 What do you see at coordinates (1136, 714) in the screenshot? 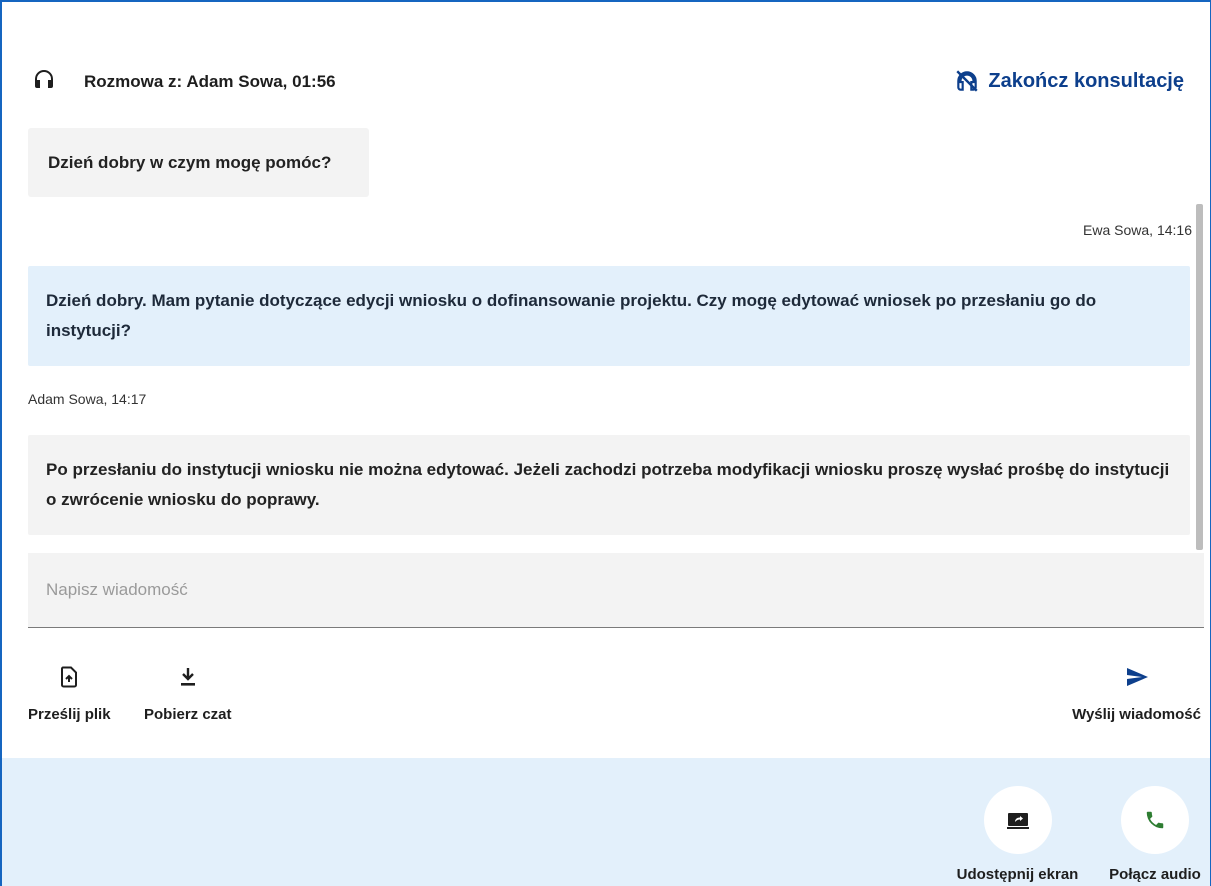
I see `send-message-label: Wyślij wiadomość` at bounding box center [1136, 714].